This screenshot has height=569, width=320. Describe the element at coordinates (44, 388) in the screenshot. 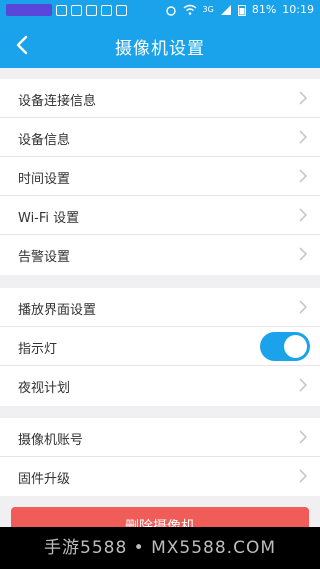

I see `setting-label: 夜视计划` at that location.